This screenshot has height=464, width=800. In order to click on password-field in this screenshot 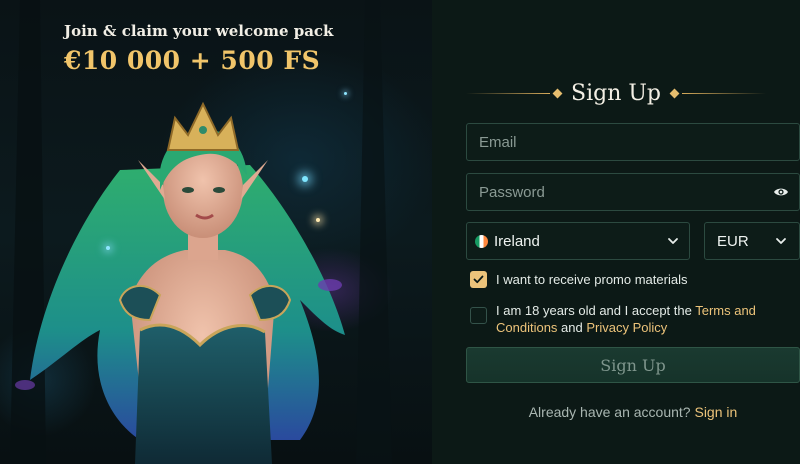, I will do `click(633, 192)`.